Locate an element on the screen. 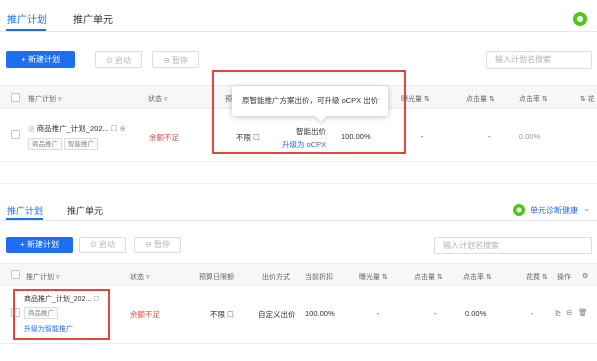 This screenshot has height=361, width=597. chart-icon: ⊵ is located at coordinates (558, 312).